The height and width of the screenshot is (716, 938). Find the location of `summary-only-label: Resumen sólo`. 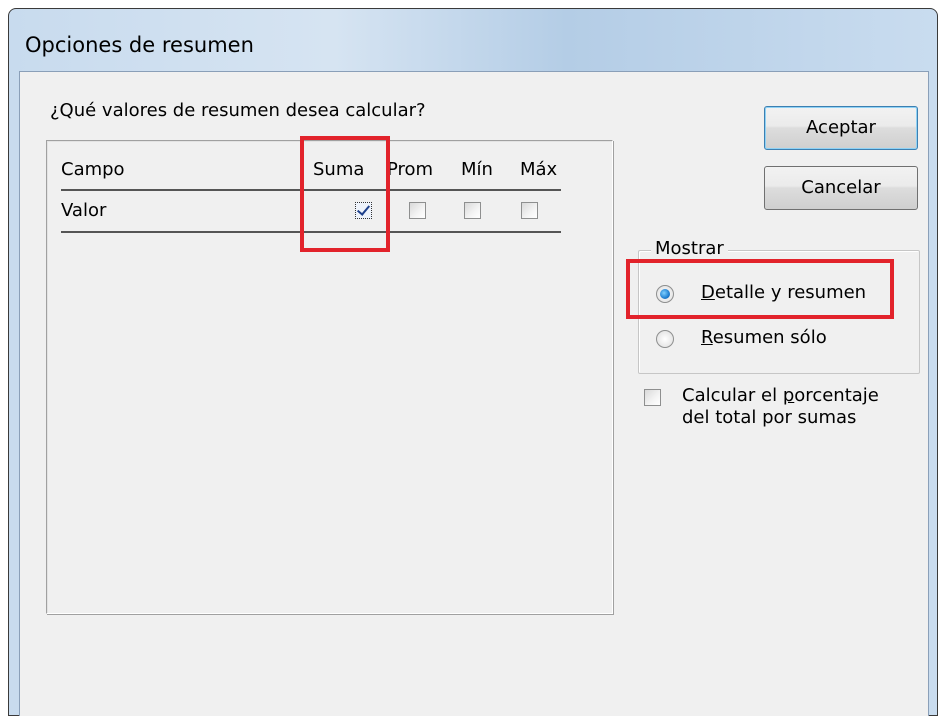

summary-only-label: Resumen sólo is located at coordinates (764, 337).